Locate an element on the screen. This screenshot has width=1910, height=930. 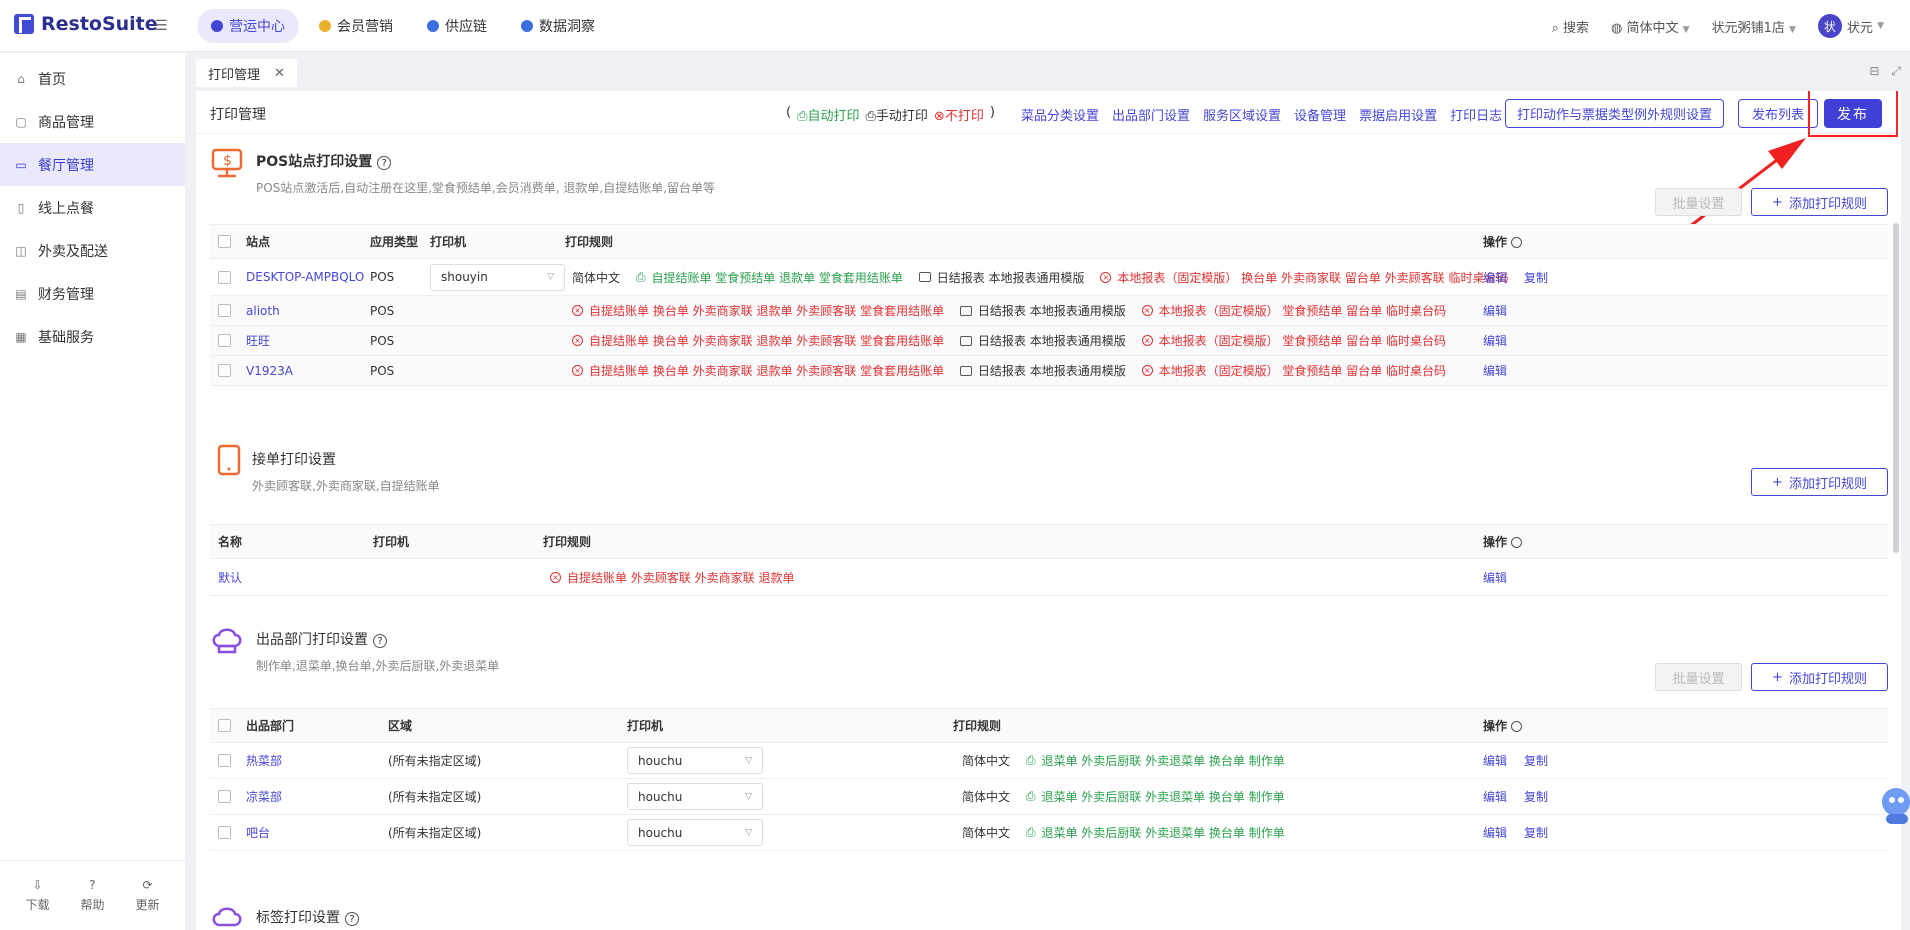
bag-icon: ◫ is located at coordinates (21, 250).